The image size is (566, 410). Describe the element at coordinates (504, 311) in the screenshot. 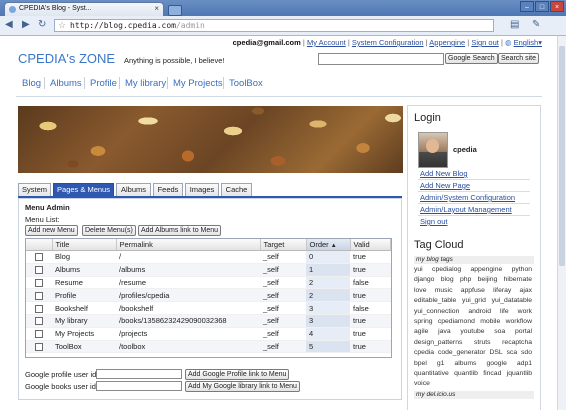

I see `tag-link: life` at that location.